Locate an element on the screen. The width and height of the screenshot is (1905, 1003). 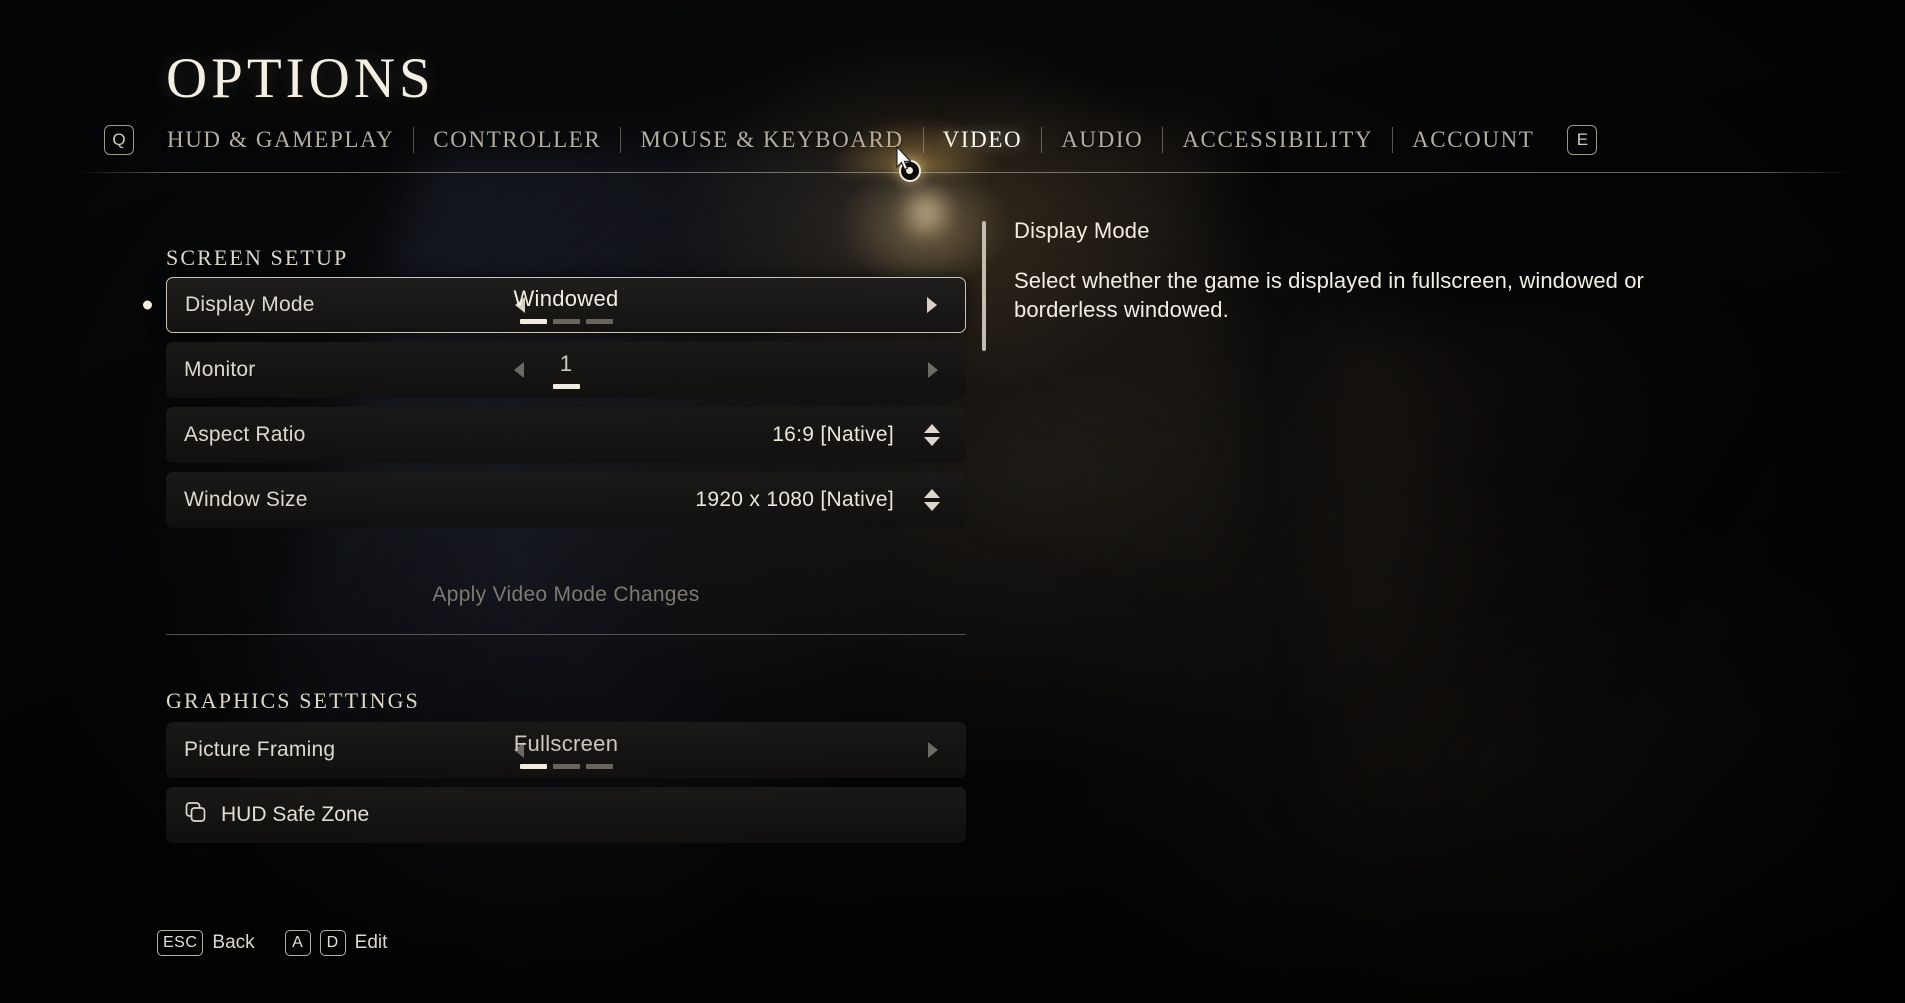
option-row-picture-framing: Picture Framing Fullscreen is located at coordinates (566, 750).